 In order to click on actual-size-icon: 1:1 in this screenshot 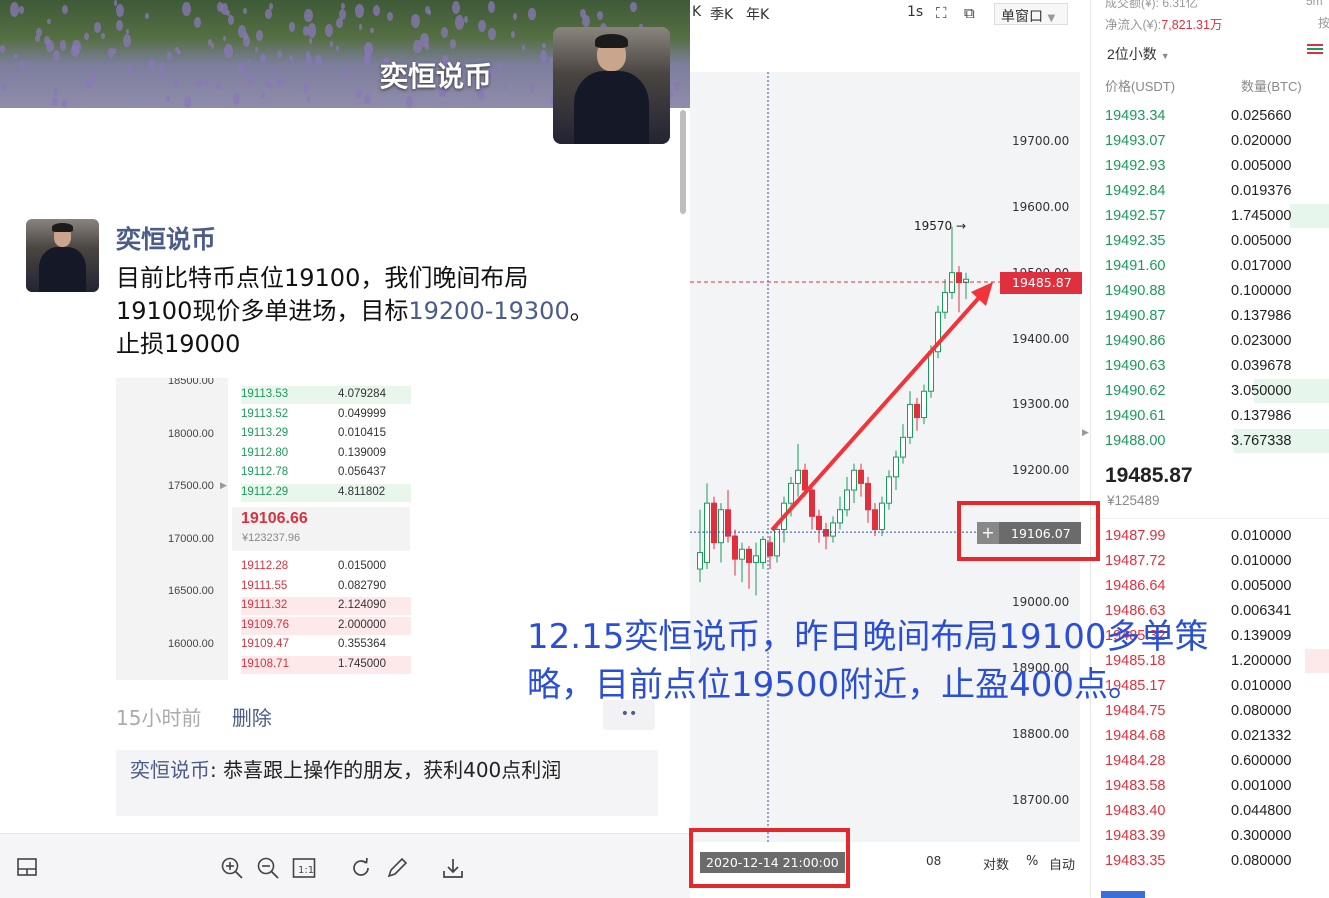, I will do `click(304, 869)`.